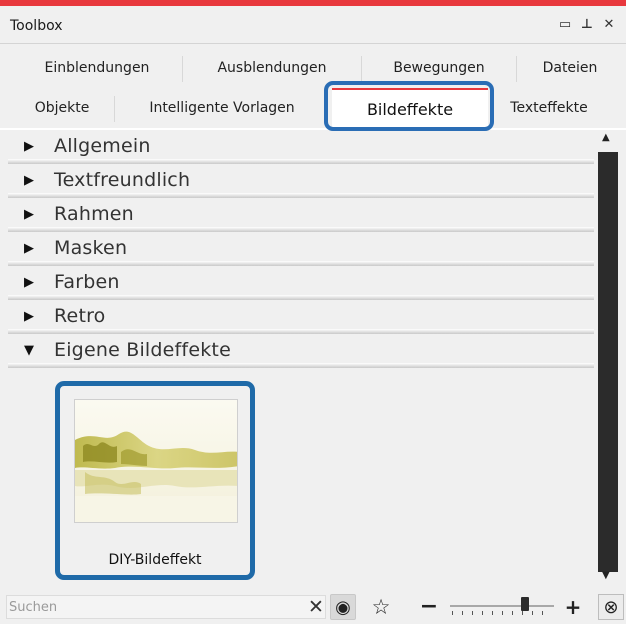 The image size is (626, 624). I want to click on effect-item-diy: DIY-Bildeffekt, so click(155, 480).